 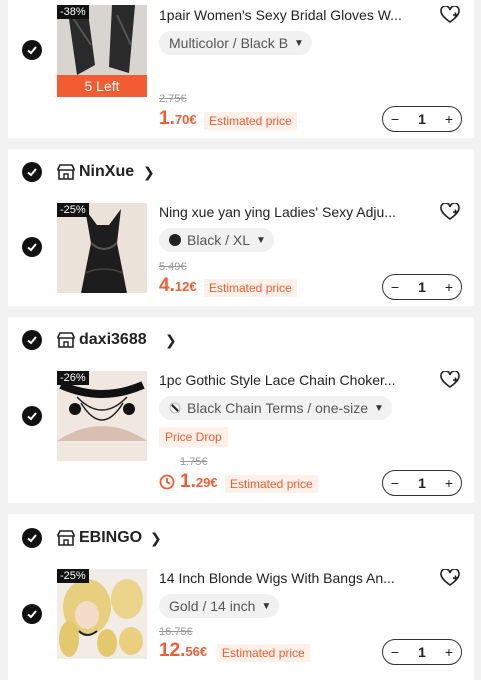 What do you see at coordinates (193, 437) in the screenshot?
I see `price-drop-tag: Price Drop` at bounding box center [193, 437].